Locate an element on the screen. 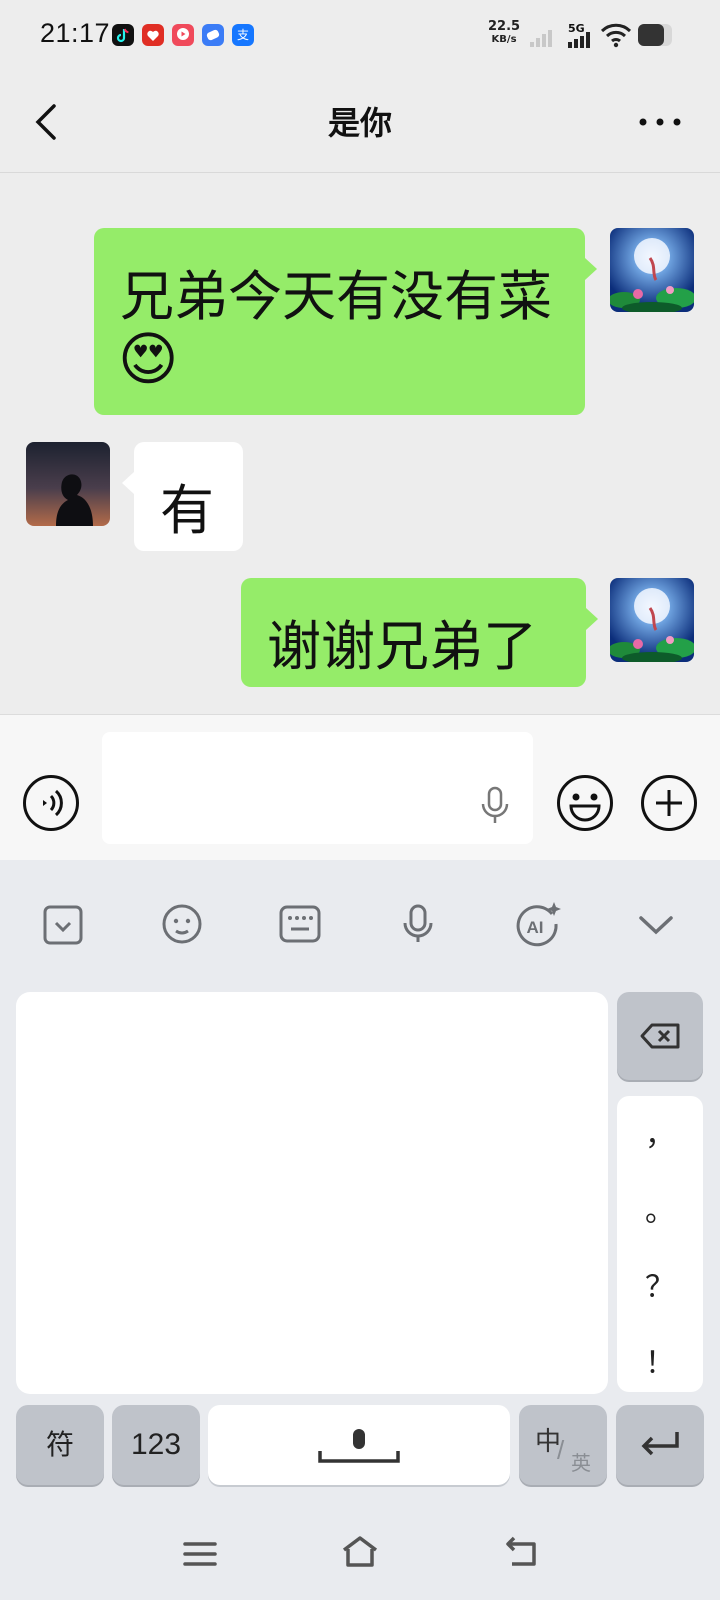 The image size is (720, 1600). voice-space-icon is located at coordinates (359, 1446).